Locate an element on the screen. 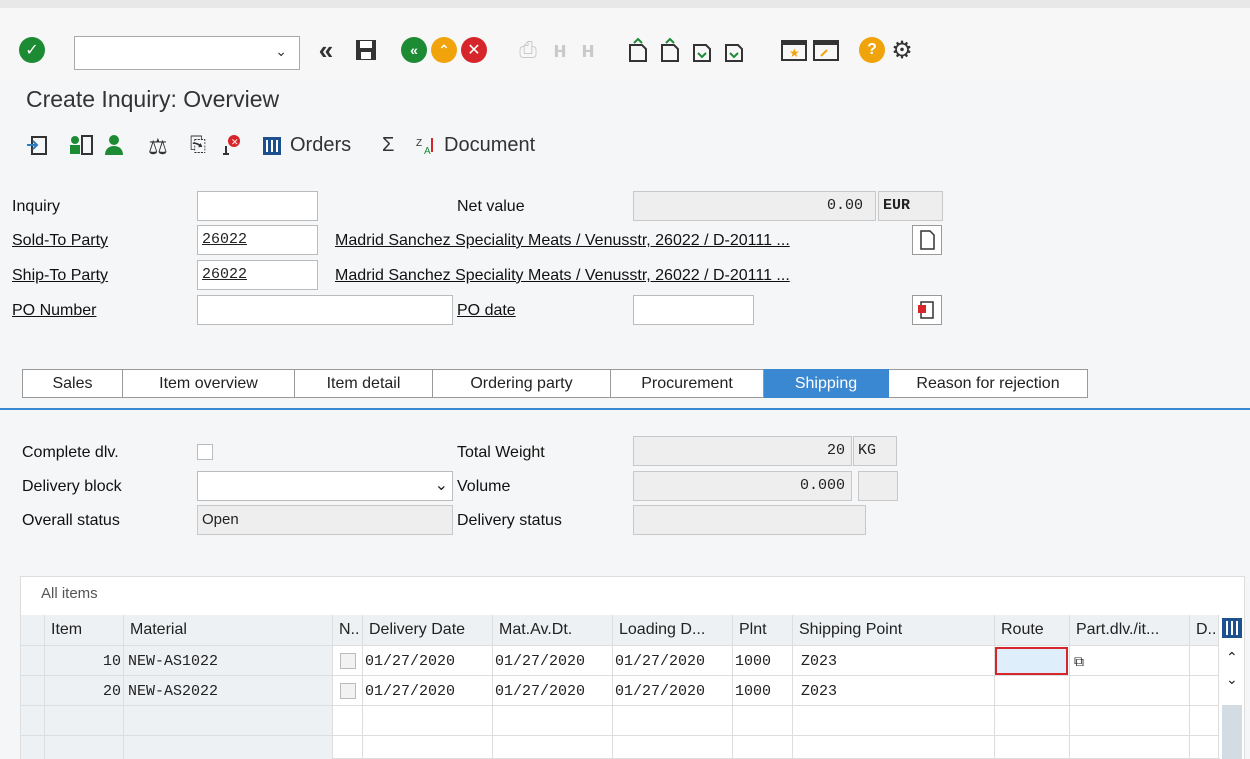 The image size is (1250, 759). tab-ordering-party: Ordering party is located at coordinates (522, 383).